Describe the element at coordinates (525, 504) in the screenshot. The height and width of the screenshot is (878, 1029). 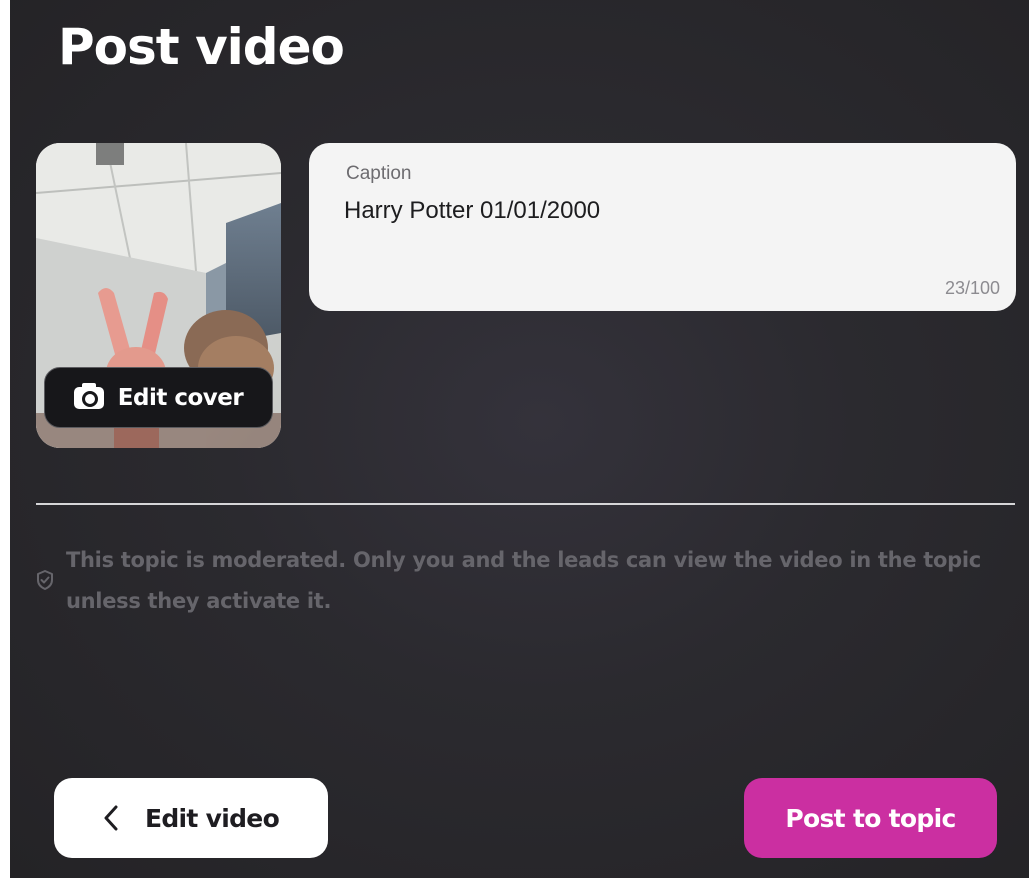
I see `divider` at that location.